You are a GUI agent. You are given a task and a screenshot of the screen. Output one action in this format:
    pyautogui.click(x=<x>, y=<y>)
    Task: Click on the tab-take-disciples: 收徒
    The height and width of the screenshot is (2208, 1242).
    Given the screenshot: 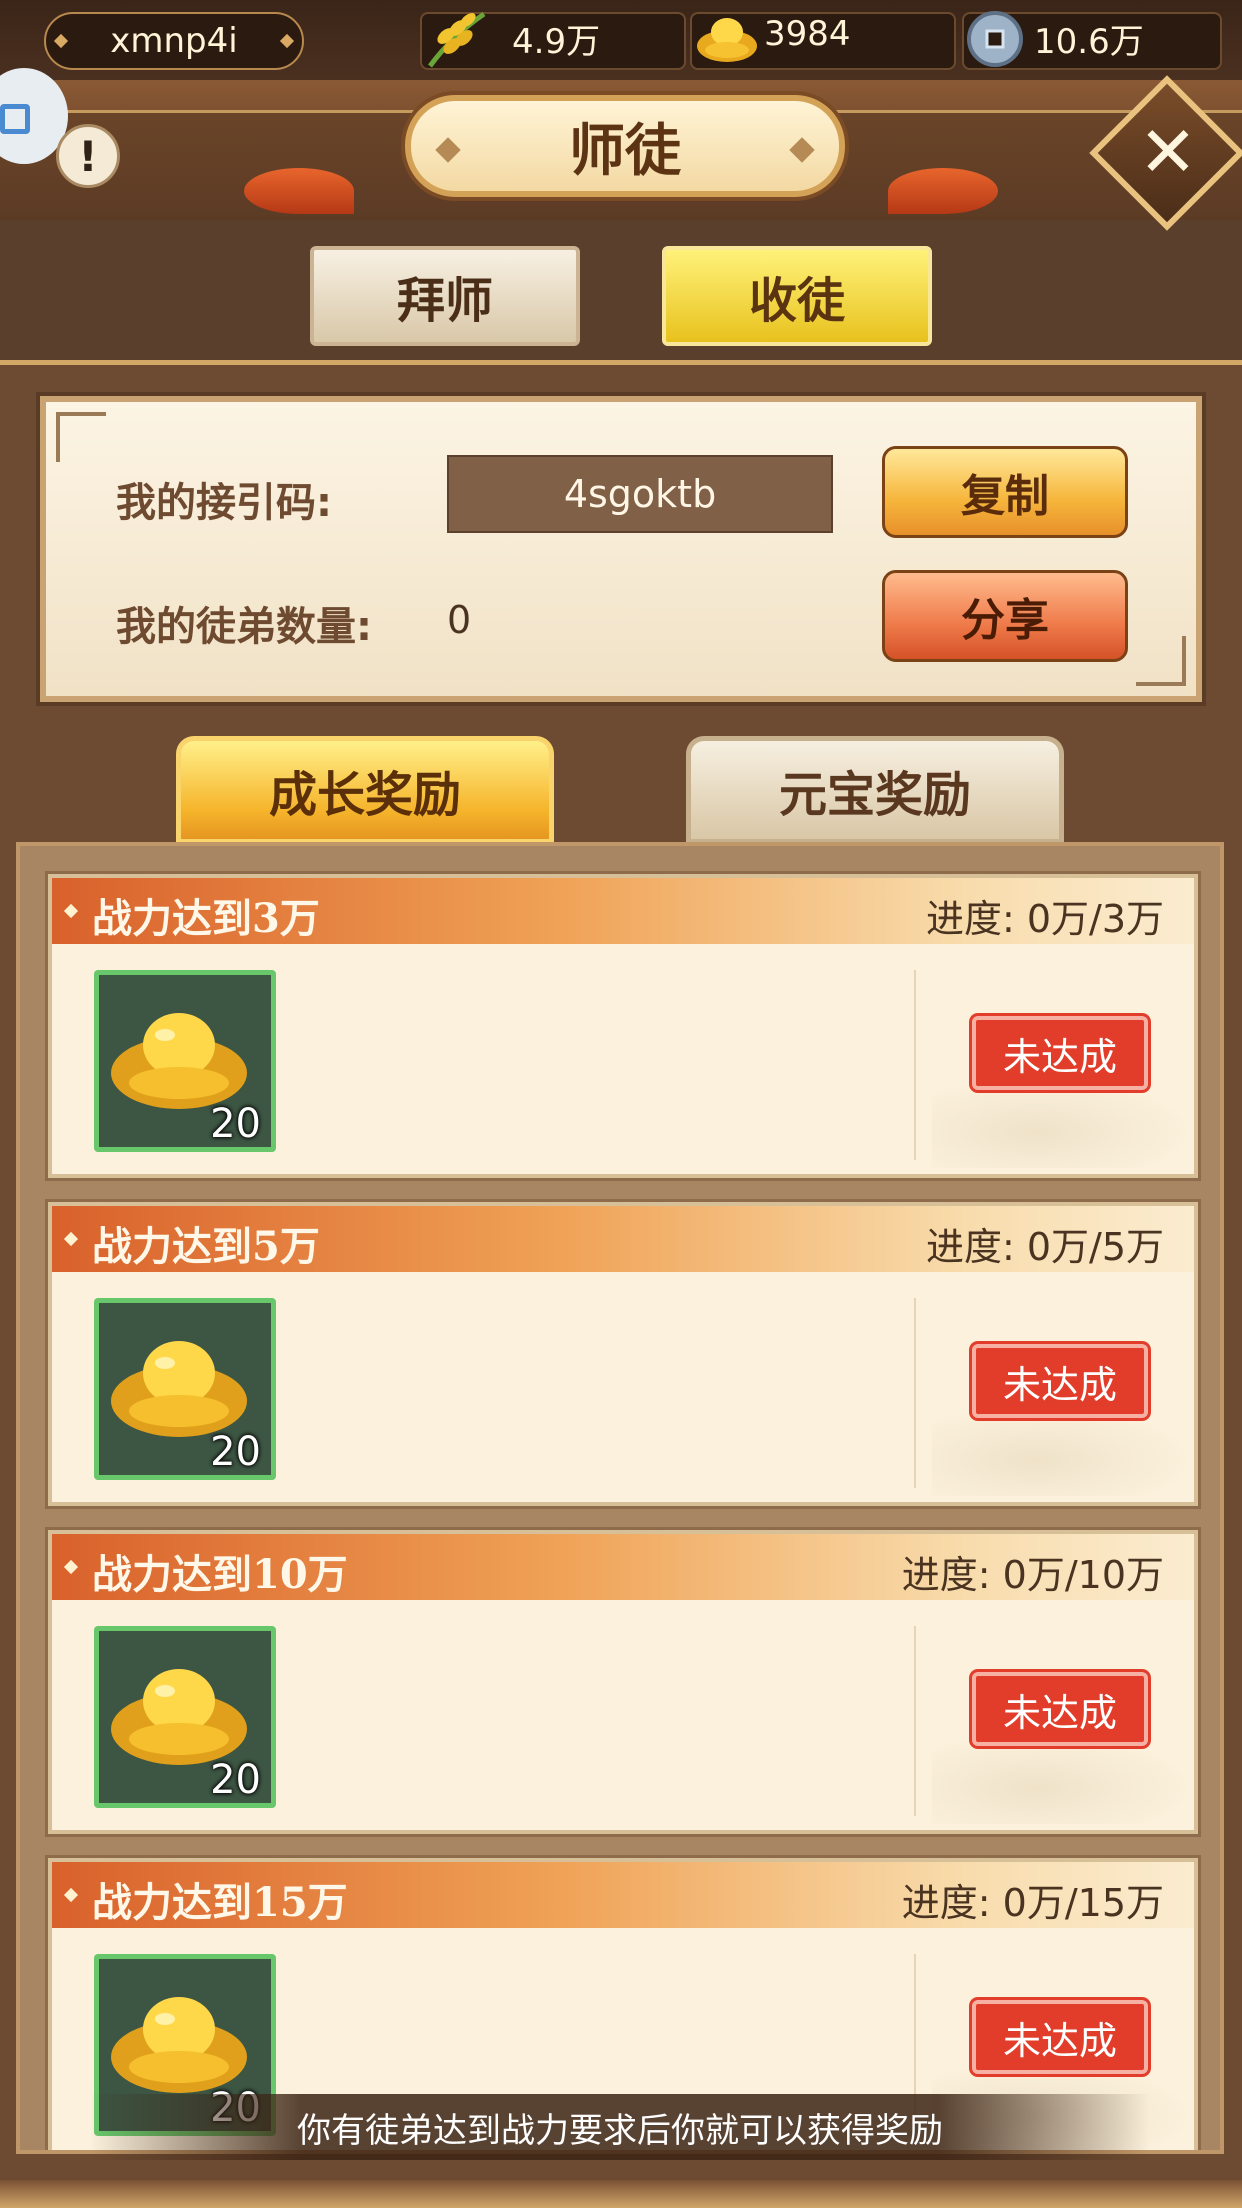 What is the action you would take?
    pyautogui.click(x=797, y=296)
    